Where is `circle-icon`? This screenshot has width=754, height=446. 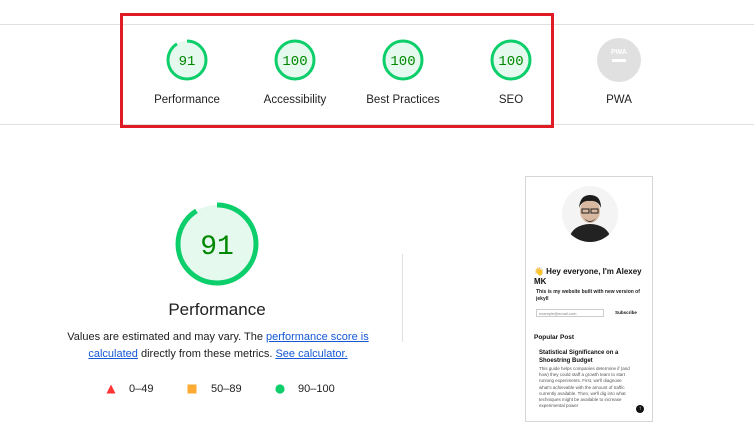 circle-icon is located at coordinates (280, 389).